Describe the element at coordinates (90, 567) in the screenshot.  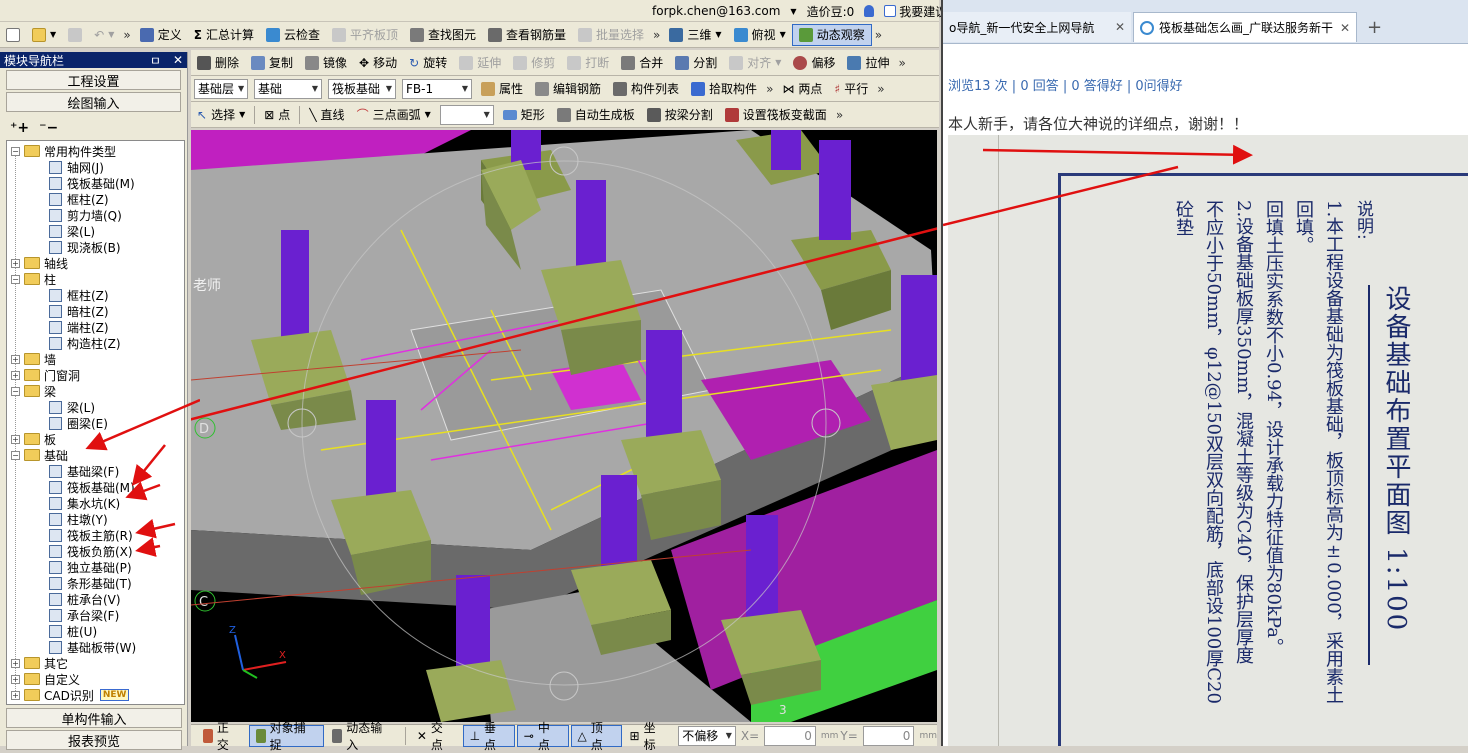
I see `tree-item: 独立基础(P)` at that location.